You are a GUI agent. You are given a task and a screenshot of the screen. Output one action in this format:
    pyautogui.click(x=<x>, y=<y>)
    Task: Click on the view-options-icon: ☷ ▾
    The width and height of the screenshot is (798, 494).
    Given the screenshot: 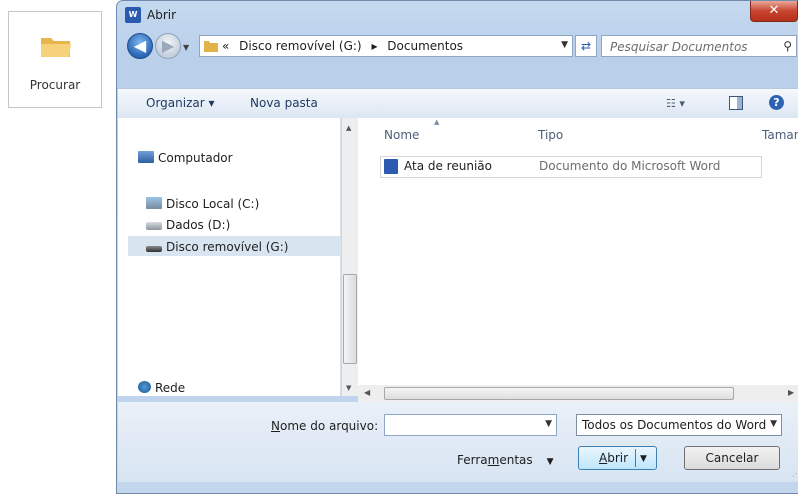 What is the action you would take?
    pyautogui.click(x=675, y=103)
    